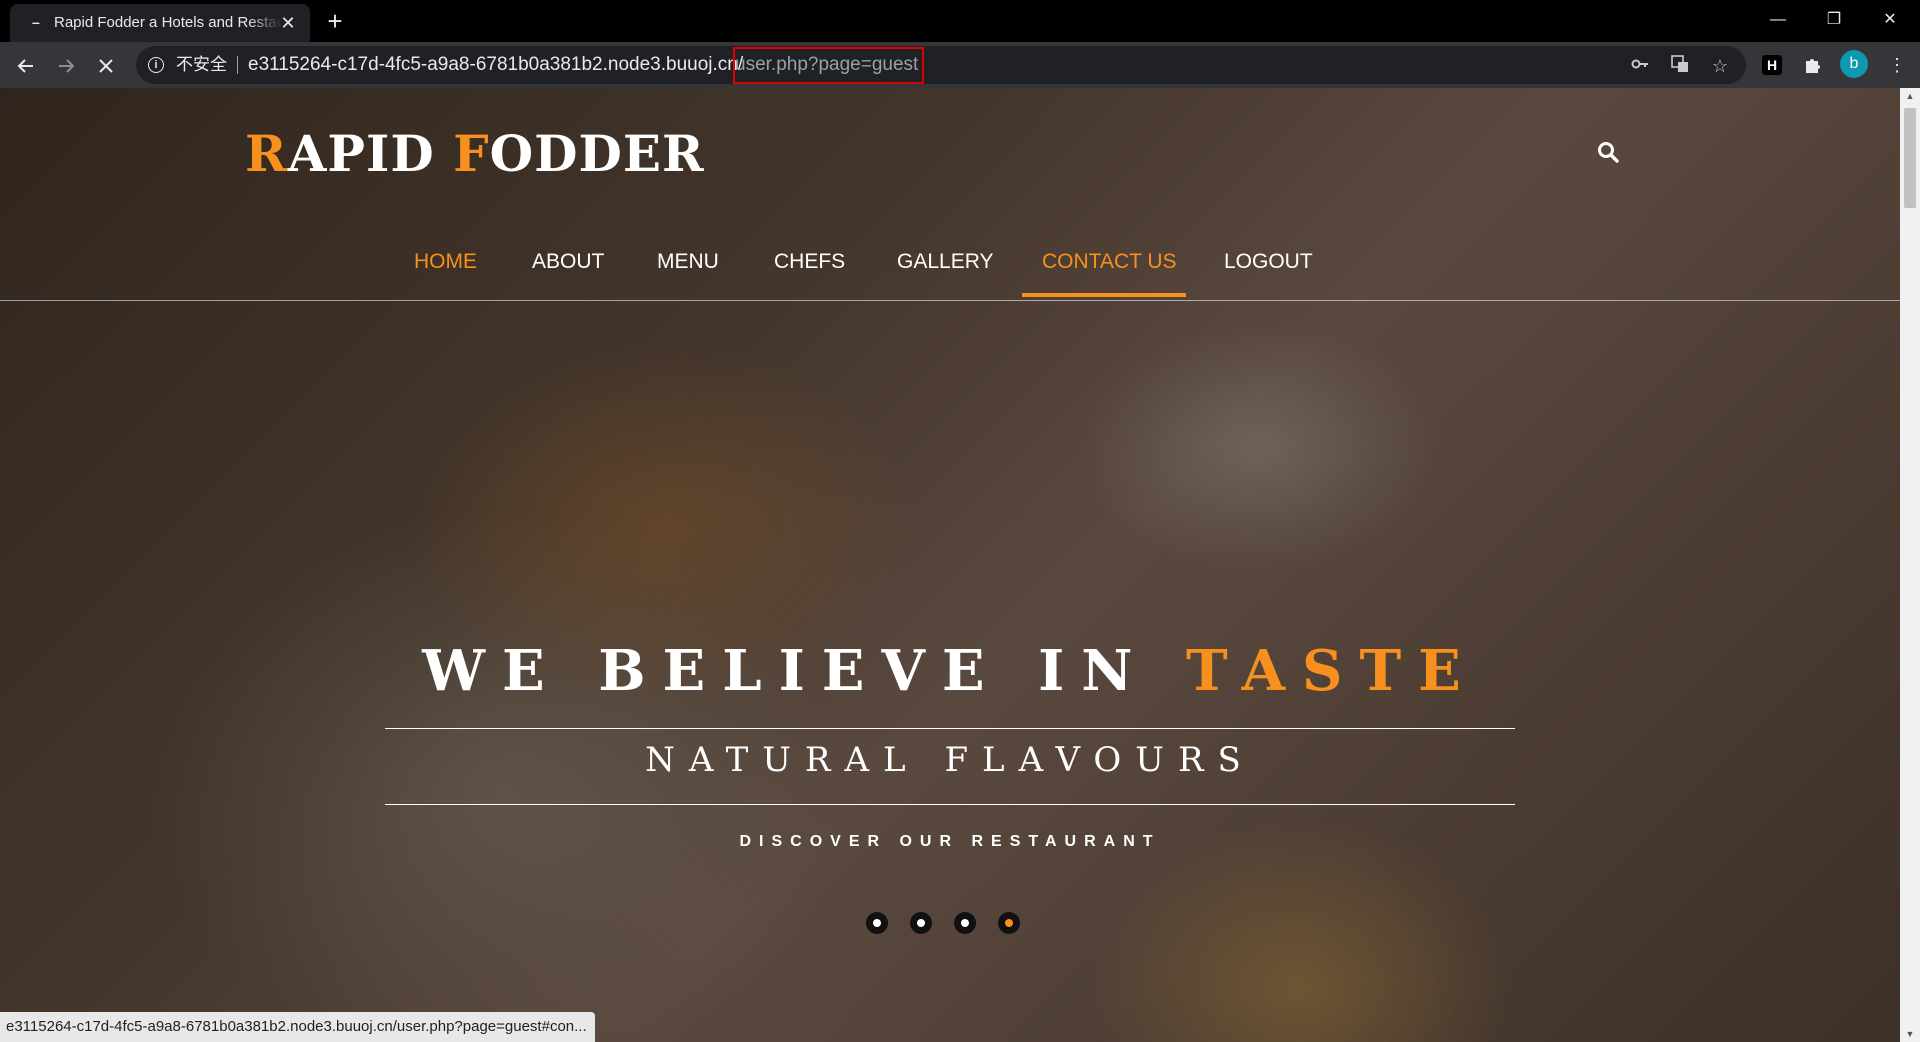 This screenshot has height=1042, width=1920. I want to click on header-divider, so click(950, 300).